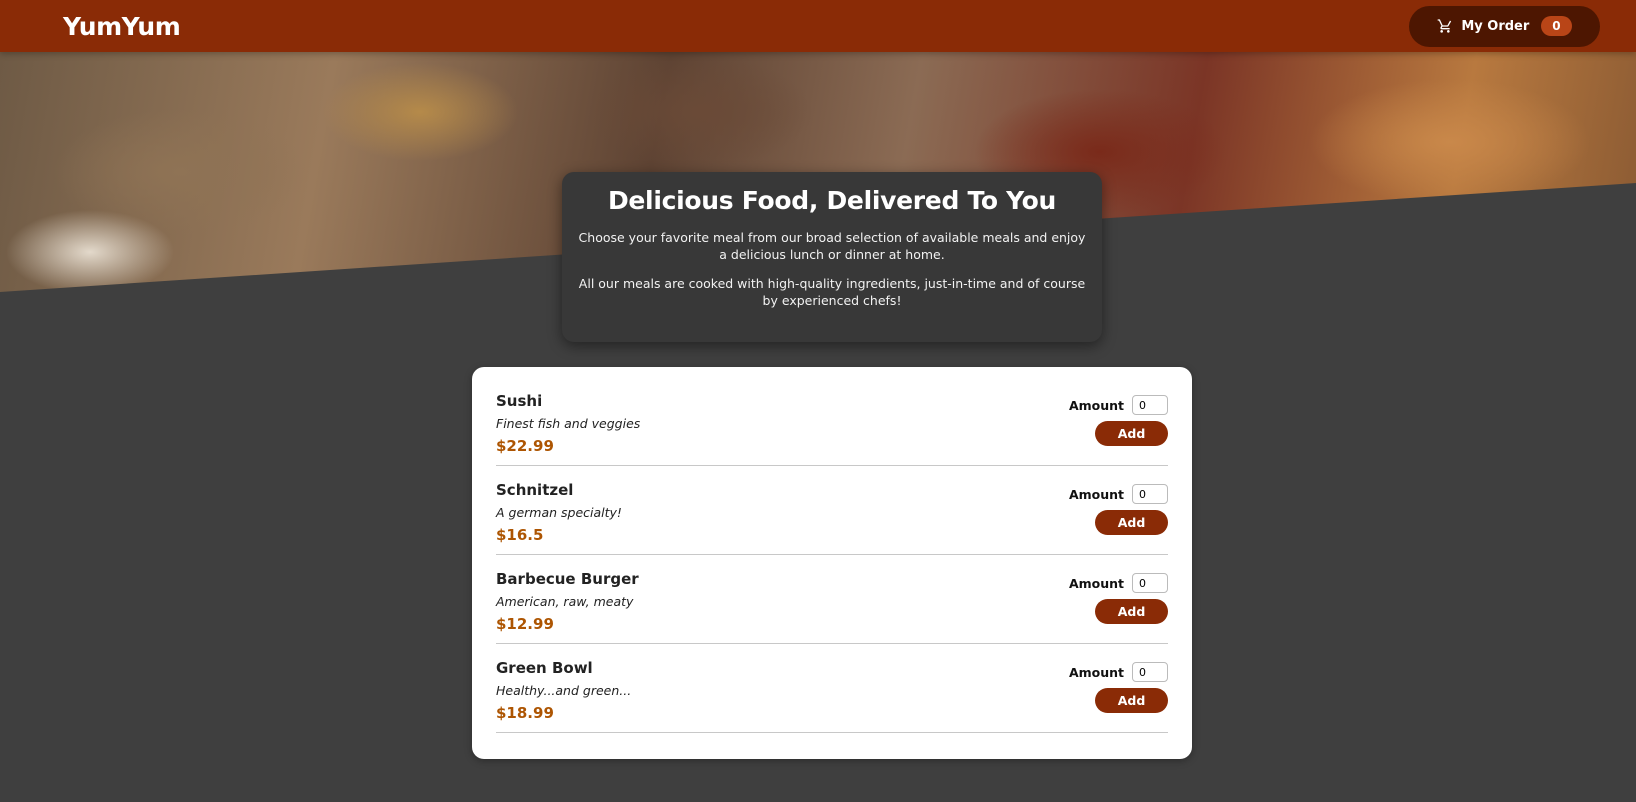  What do you see at coordinates (520, 535) in the screenshot?
I see `meal-price: $16.5` at bounding box center [520, 535].